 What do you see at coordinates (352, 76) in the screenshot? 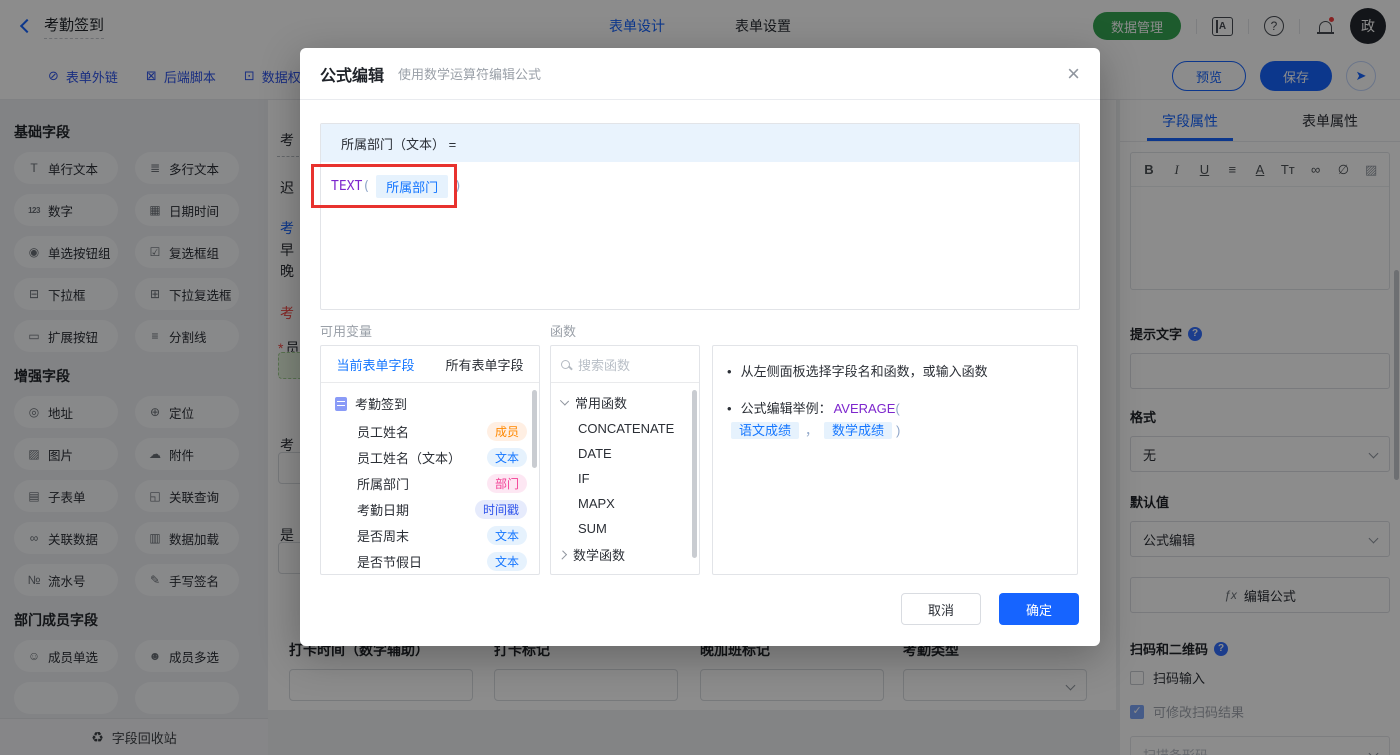
I see `modal-title: 公式编辑` at bounding box center [352, 76].